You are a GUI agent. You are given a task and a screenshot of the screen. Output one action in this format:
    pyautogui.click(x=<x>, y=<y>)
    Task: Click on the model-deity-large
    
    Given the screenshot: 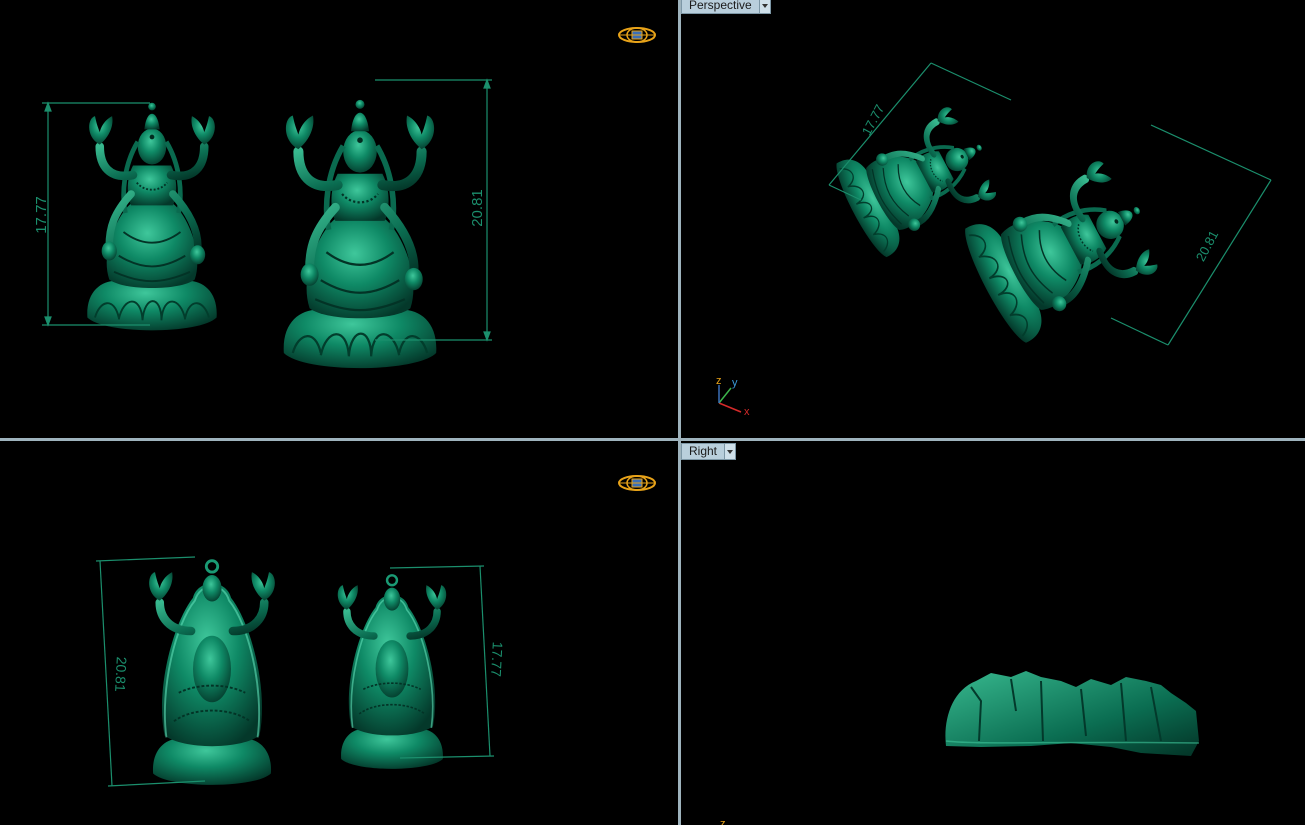 What is the action you would take?
    pyautogui.click(x=360, y=234)
    